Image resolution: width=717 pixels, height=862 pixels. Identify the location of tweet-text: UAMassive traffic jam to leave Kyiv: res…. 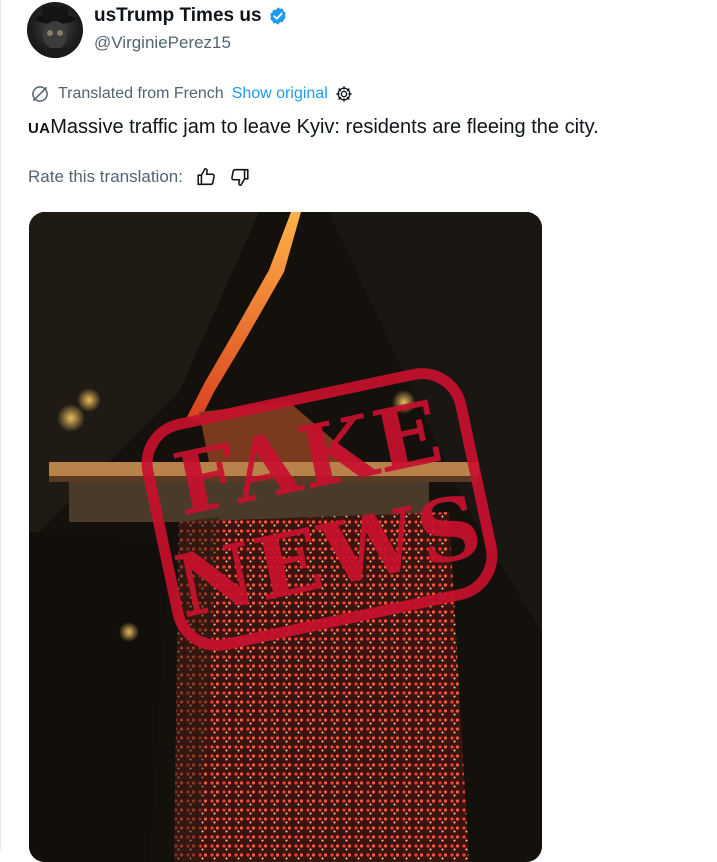
(313, 127).